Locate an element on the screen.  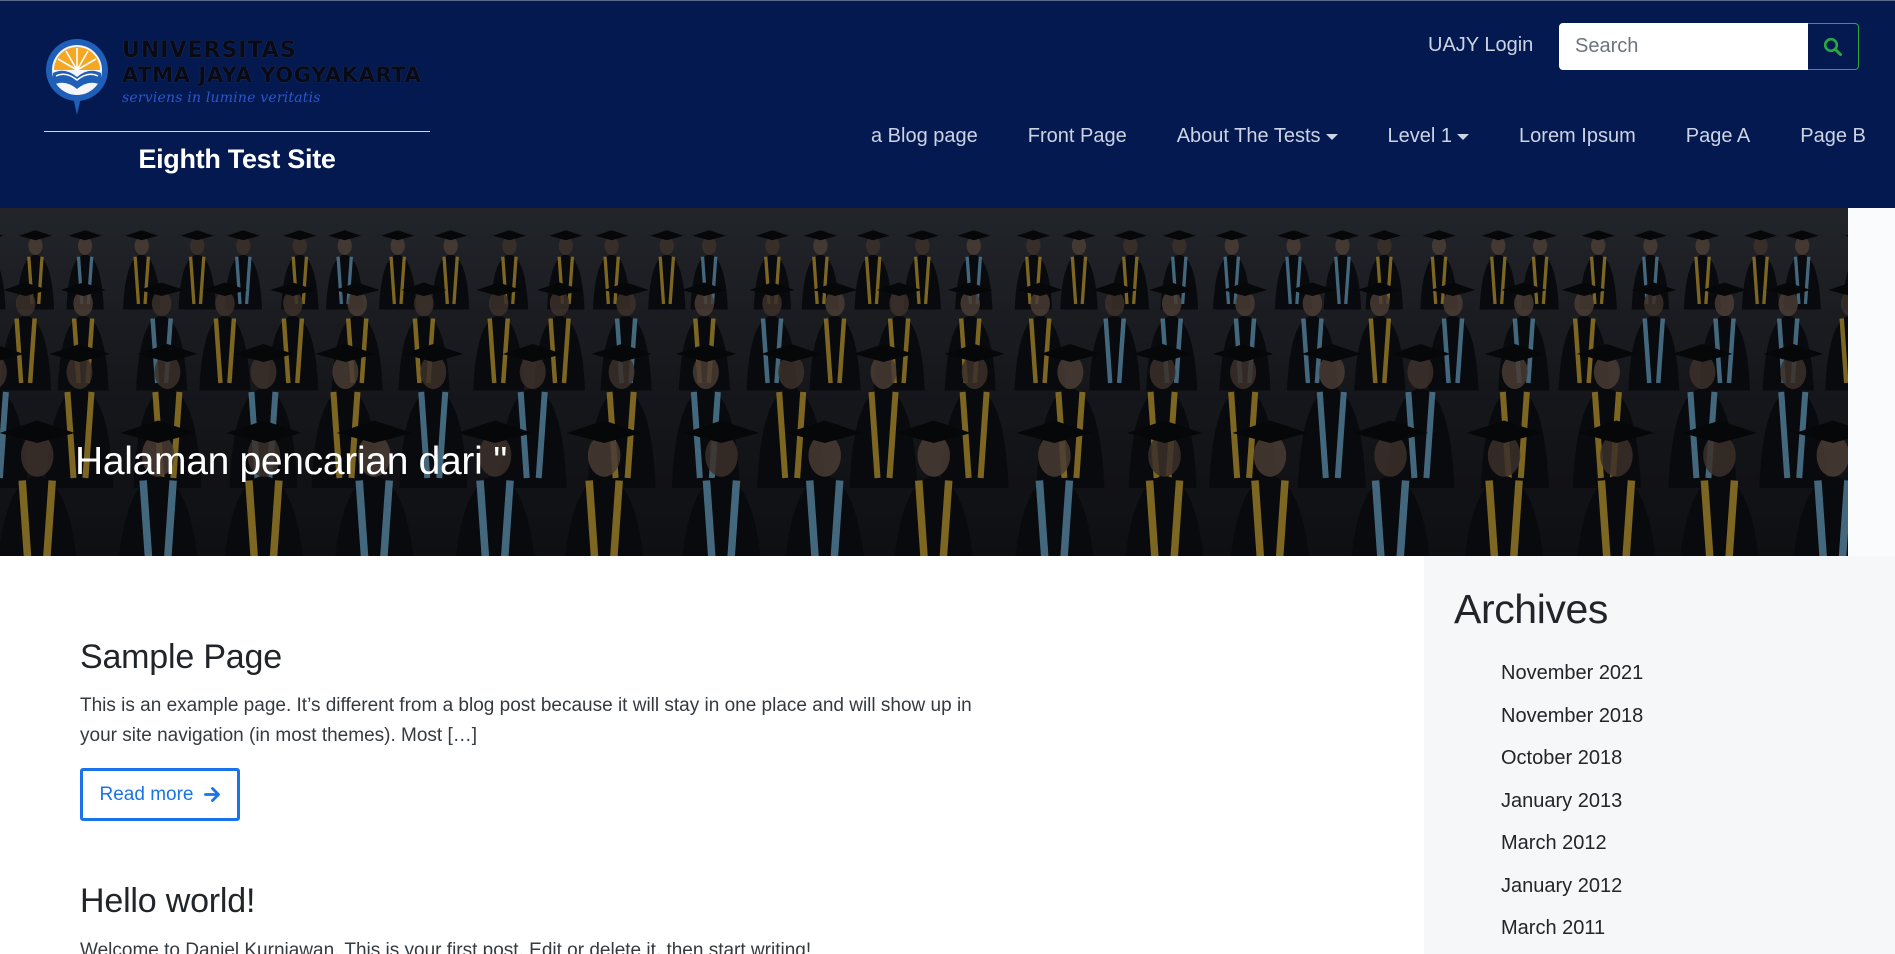
nav-item-label: Lorem Ipsum is located at coordinates (1577, 136).